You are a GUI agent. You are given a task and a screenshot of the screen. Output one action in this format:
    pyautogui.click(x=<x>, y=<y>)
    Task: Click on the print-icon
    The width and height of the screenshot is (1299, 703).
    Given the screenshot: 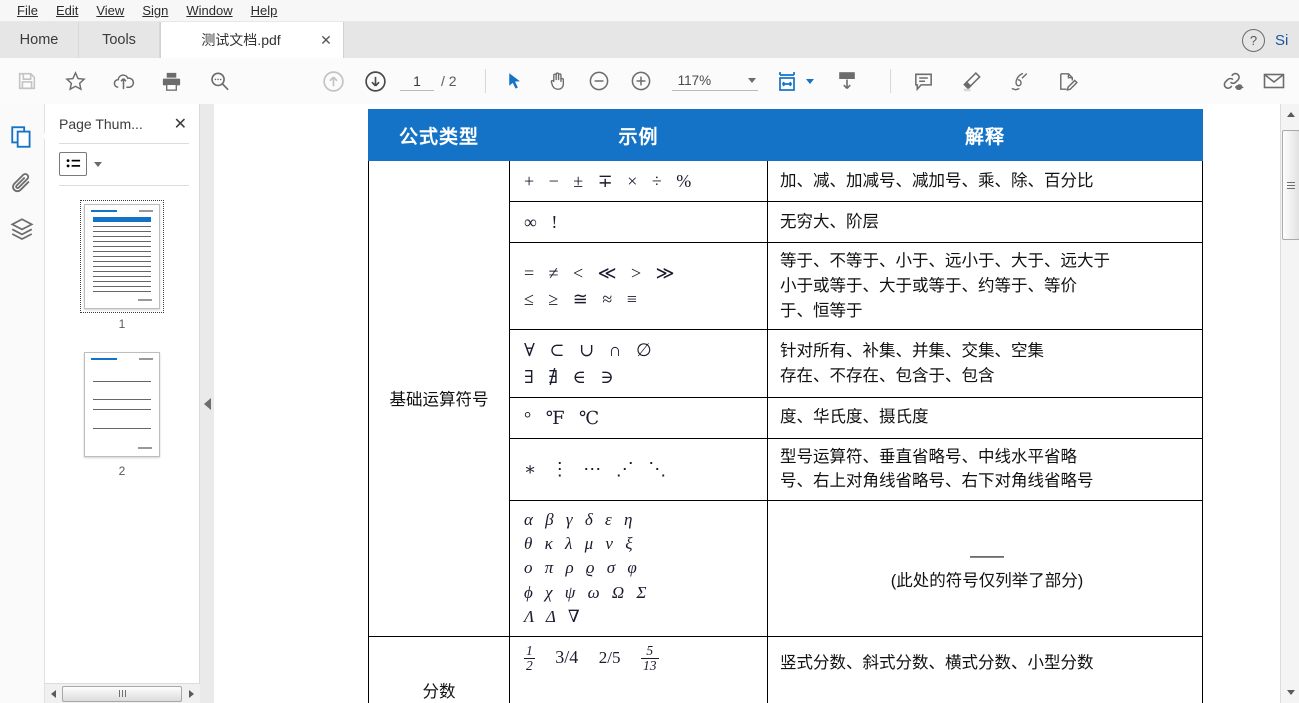 What is the action you would take?
    pyautogui.click(x=171, y=81)
    